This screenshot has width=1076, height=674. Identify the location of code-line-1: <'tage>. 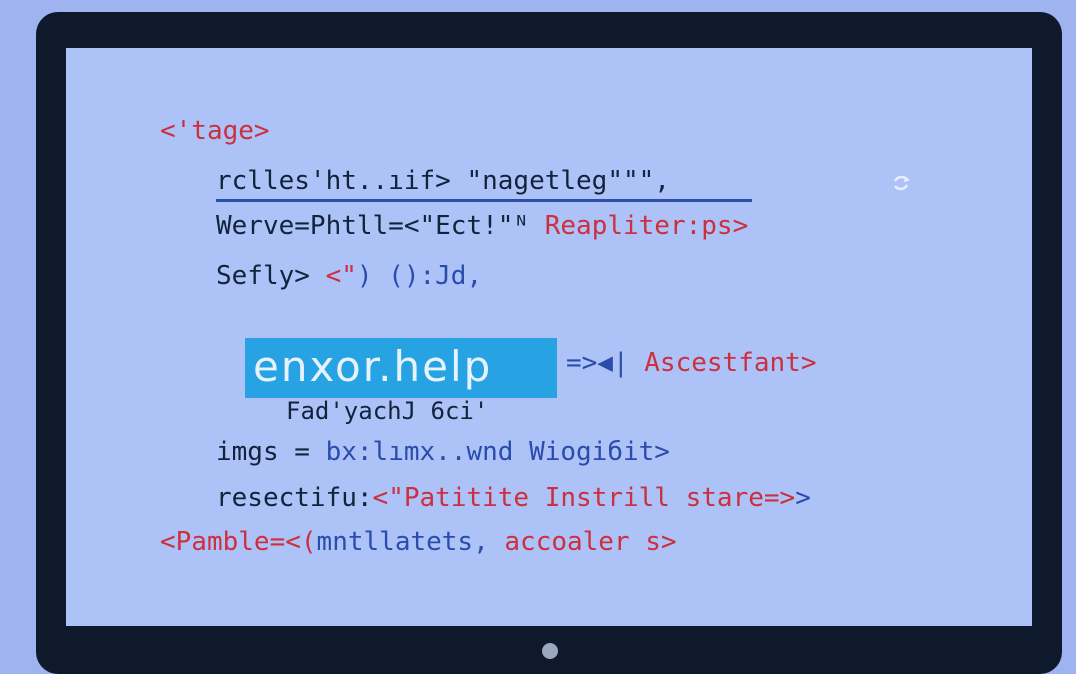
(215, 131).